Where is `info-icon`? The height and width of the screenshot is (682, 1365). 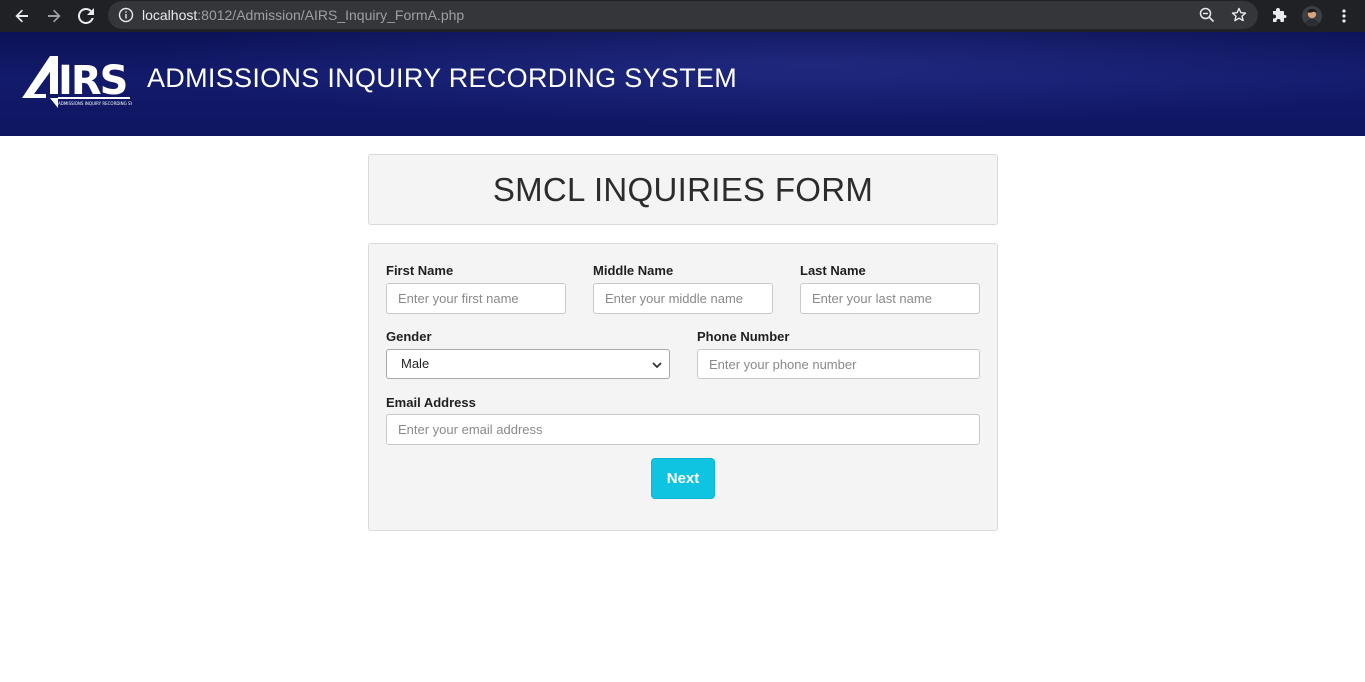
info-icon is located at coordinates (126, 15).